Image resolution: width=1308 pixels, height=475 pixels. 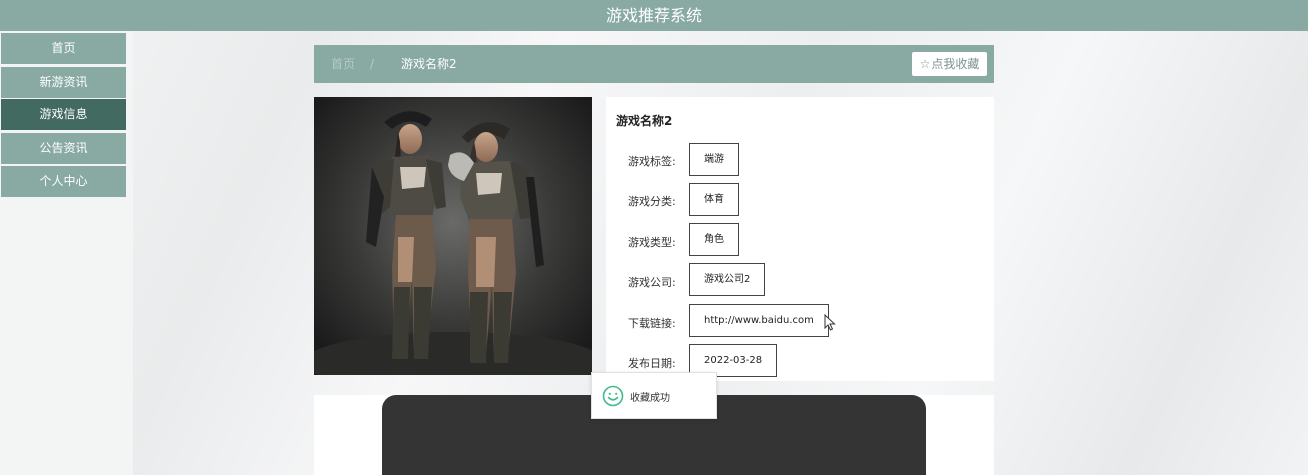 What do you see at coordinates (613, 396) in the screenshot?
I see `smile-icon` at bounding box center [613, 396].